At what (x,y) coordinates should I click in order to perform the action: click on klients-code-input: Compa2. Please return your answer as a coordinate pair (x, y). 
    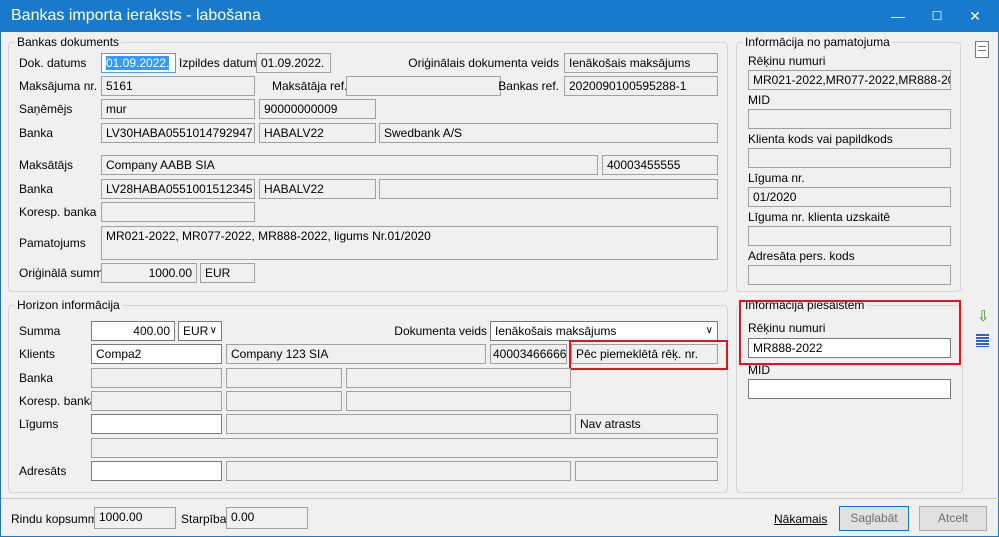
    Looking at the image, I should click on (156, 354).